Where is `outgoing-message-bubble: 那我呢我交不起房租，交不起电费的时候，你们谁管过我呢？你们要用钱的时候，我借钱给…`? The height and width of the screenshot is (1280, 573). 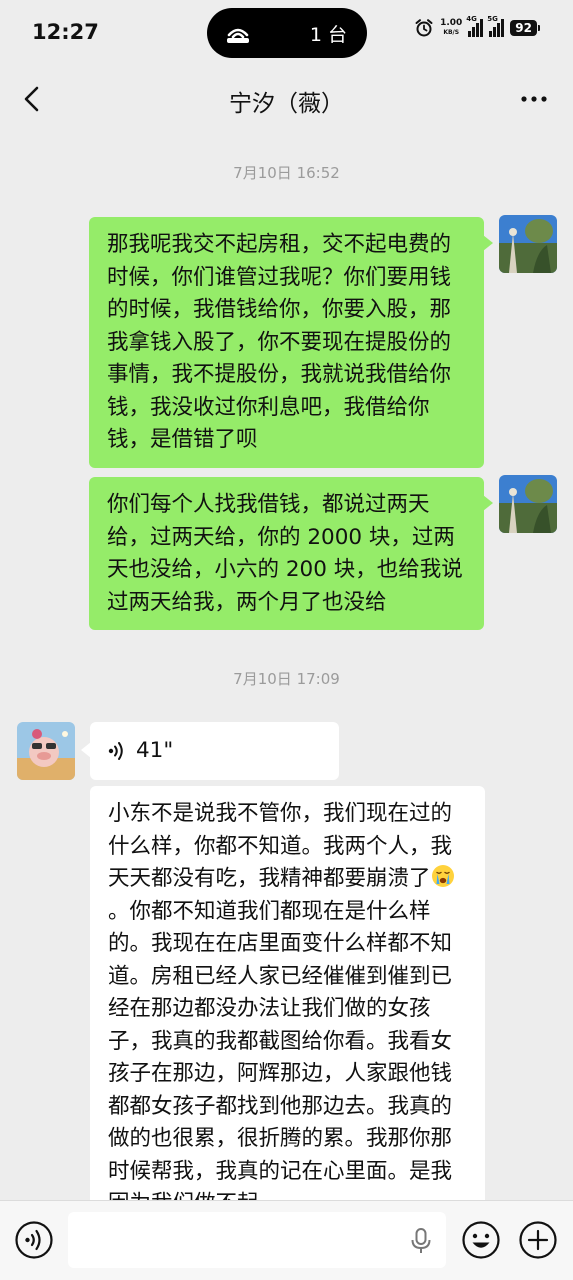
outgoing-message-bubble: 那我呢我交不起房租，交不起电费的时候，你们谁管过我呢？你们要用钱的时候，我借钱给… is located at coordinates (291, 342).